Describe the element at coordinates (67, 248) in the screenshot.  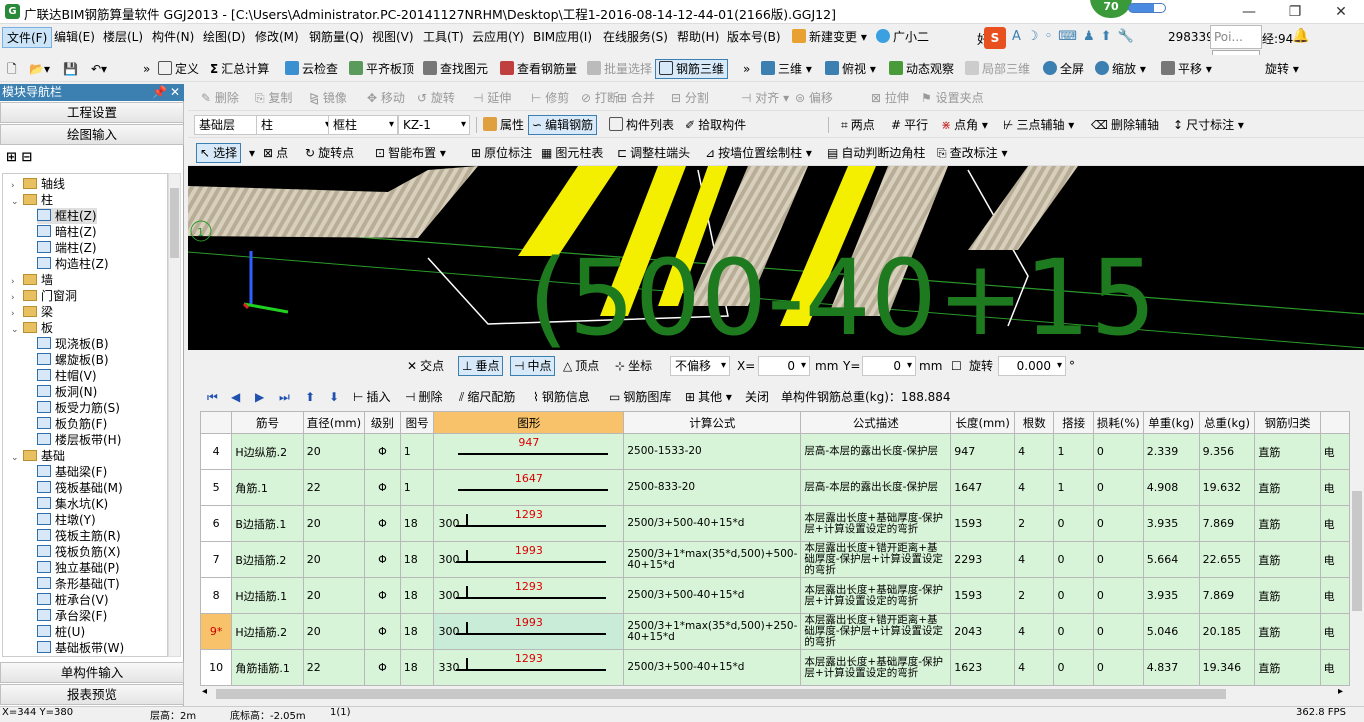
I see `tree-item: 端柱(Z)` at that location.